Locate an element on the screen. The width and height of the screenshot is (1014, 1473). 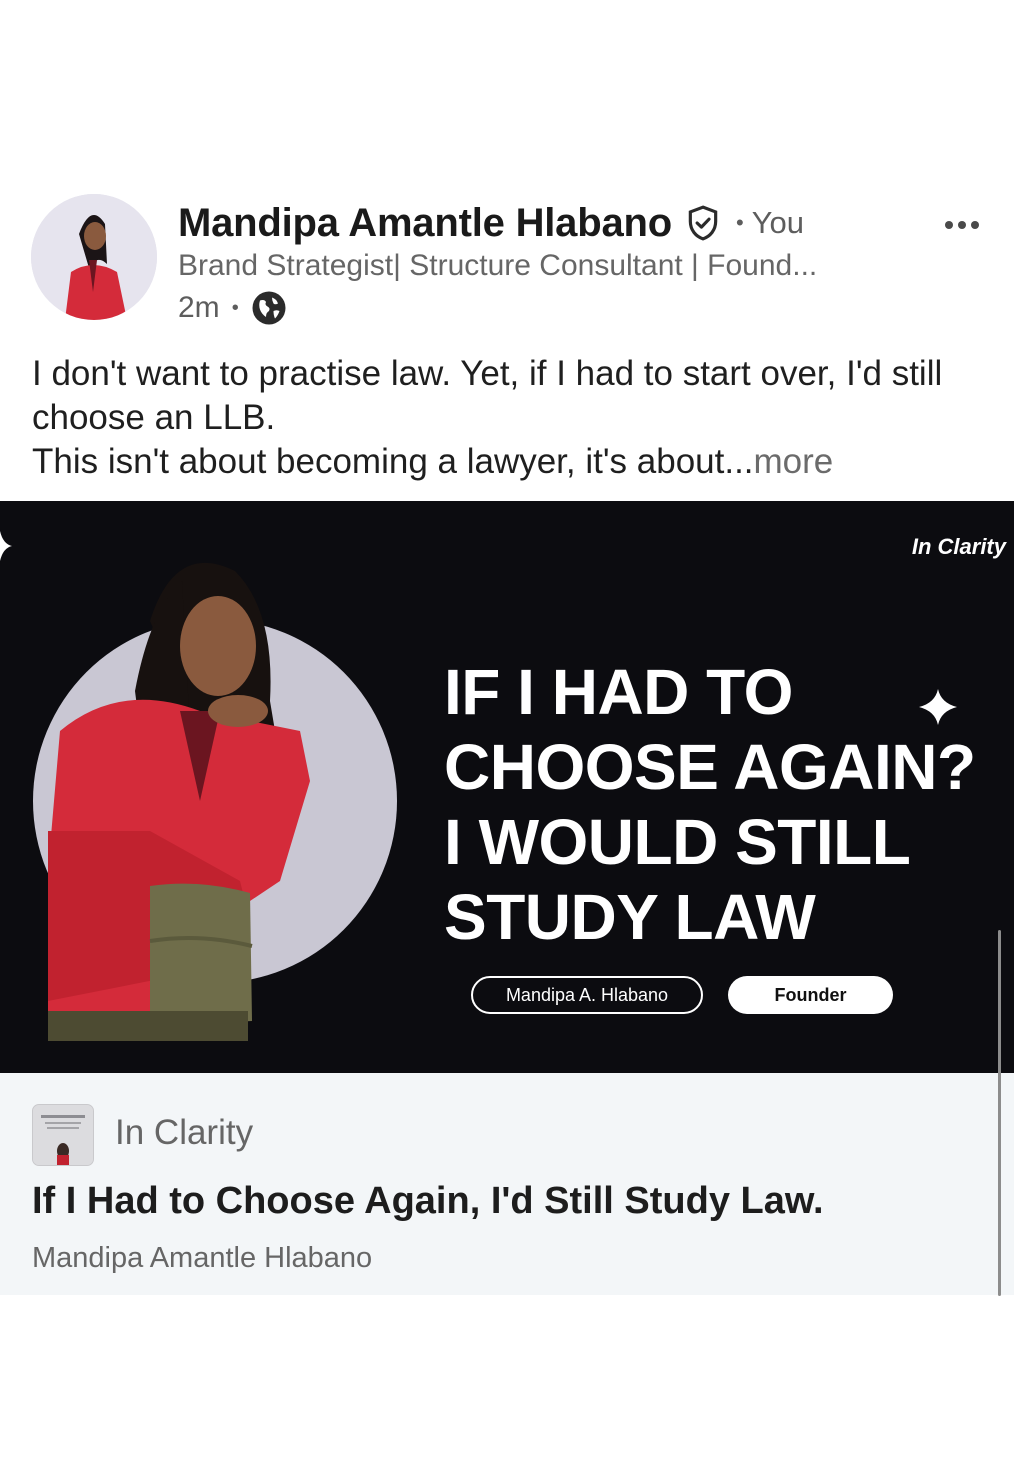
more-options-icon is located at coordinates (962, 225).